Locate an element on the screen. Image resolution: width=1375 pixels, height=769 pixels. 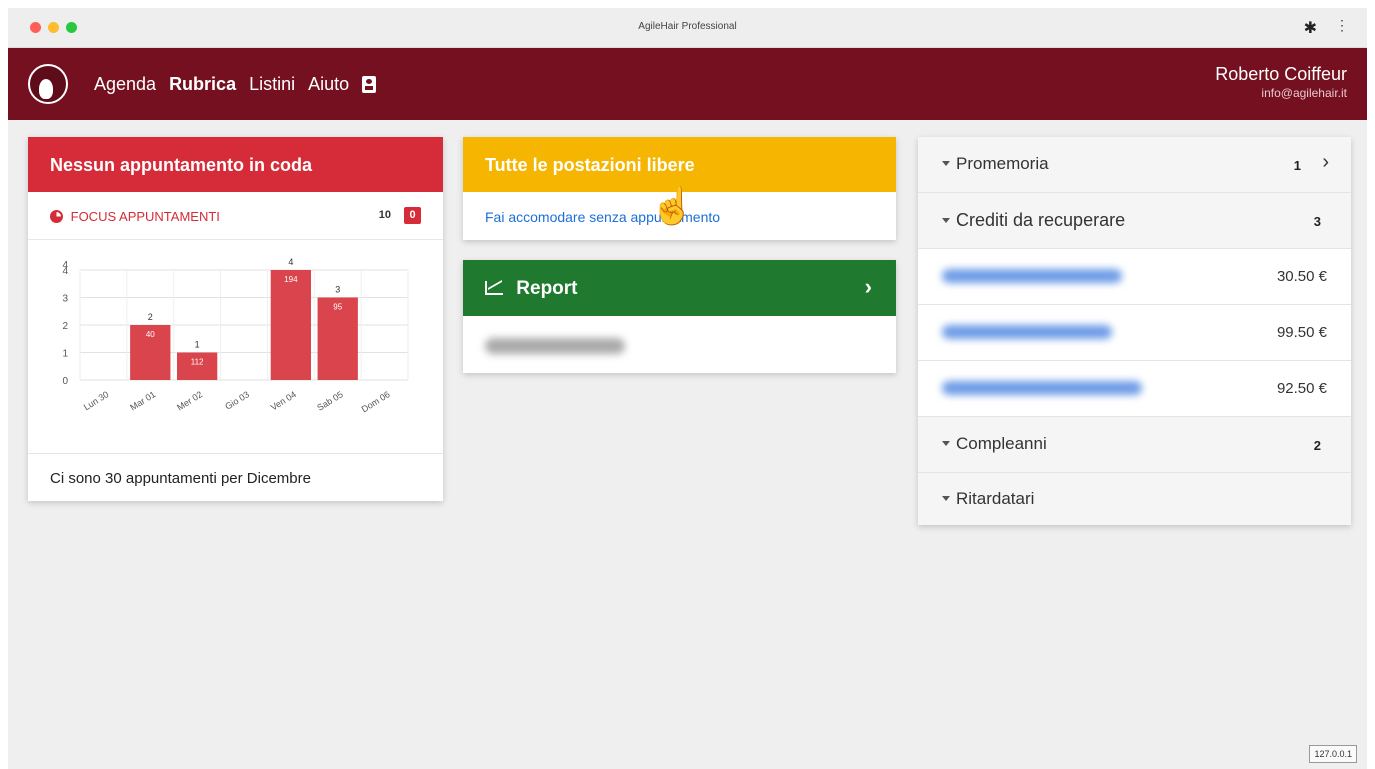
chart-bar-inner-label: 95 is located at coordinates (337, 307).